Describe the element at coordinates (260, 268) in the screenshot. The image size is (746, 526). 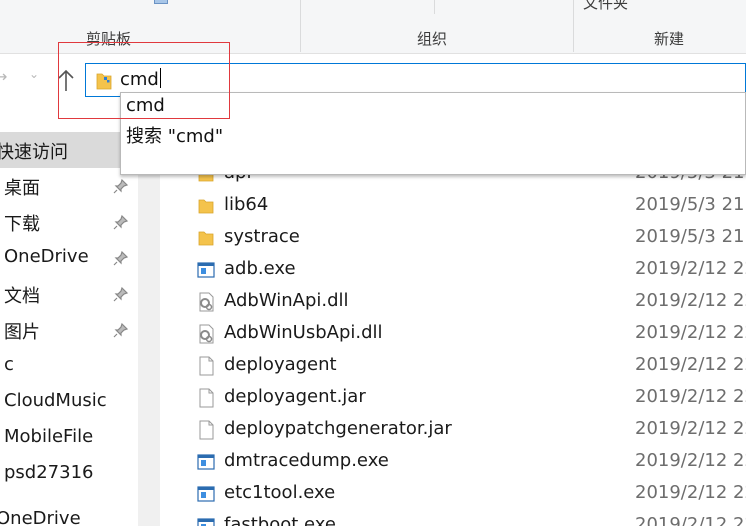
I see `file-name: adb.exe` at that location.